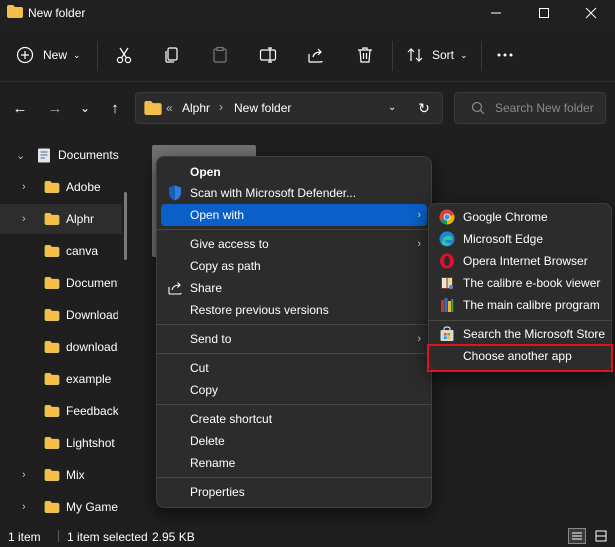 The width and height of the screenshot is (615, 547). Describe the element at coordinates (294, 172) in the screenshot. I see `menu-item-open: Open` at that location.